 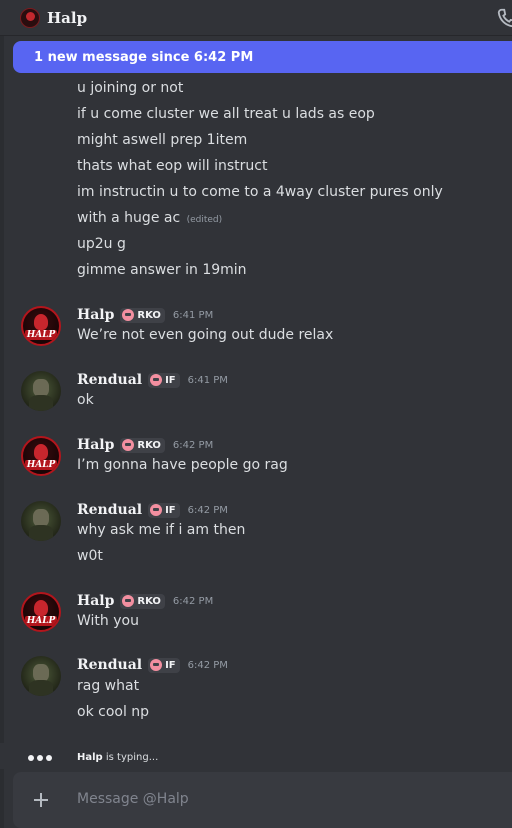 What do you see at coordinates (161, 530) in the screenshot?
I see `message-line: why ask me if i am then` at bounding box center [161, 530].